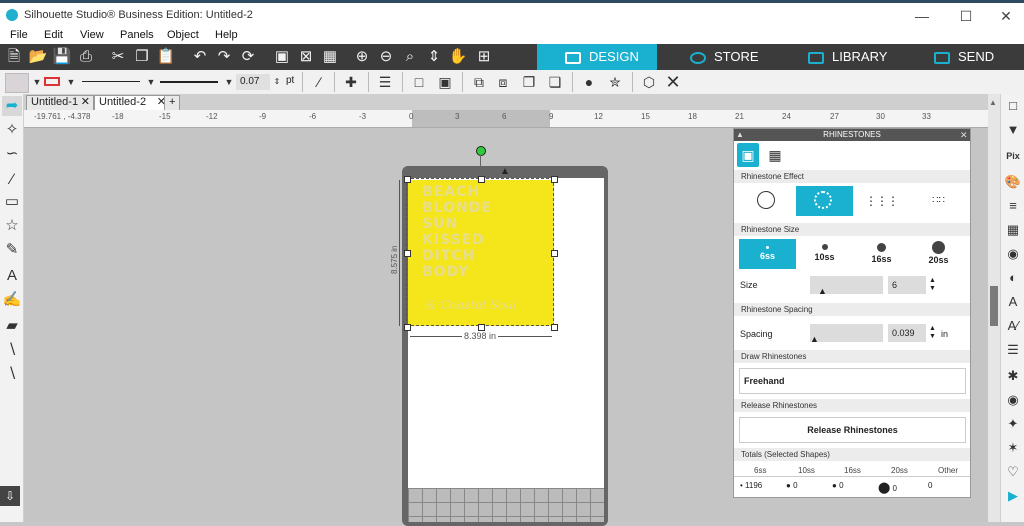 The image size is (1024, 526). Describe the element at coordinates (419, 82) in the screenshot. I see `scale-icon: □` at that location.